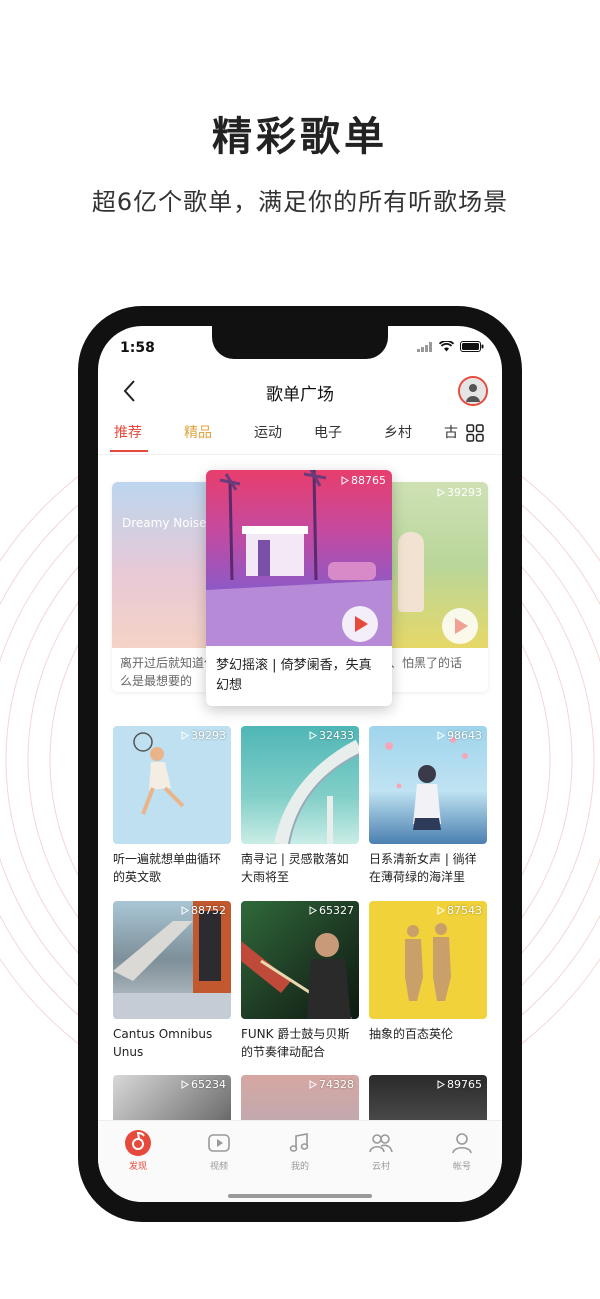 The height and width of the screenshot is (1299, 600). Describe the element at coordinates (218, 1167) in the screenshot. I see `nav-label: 视频` at that location.